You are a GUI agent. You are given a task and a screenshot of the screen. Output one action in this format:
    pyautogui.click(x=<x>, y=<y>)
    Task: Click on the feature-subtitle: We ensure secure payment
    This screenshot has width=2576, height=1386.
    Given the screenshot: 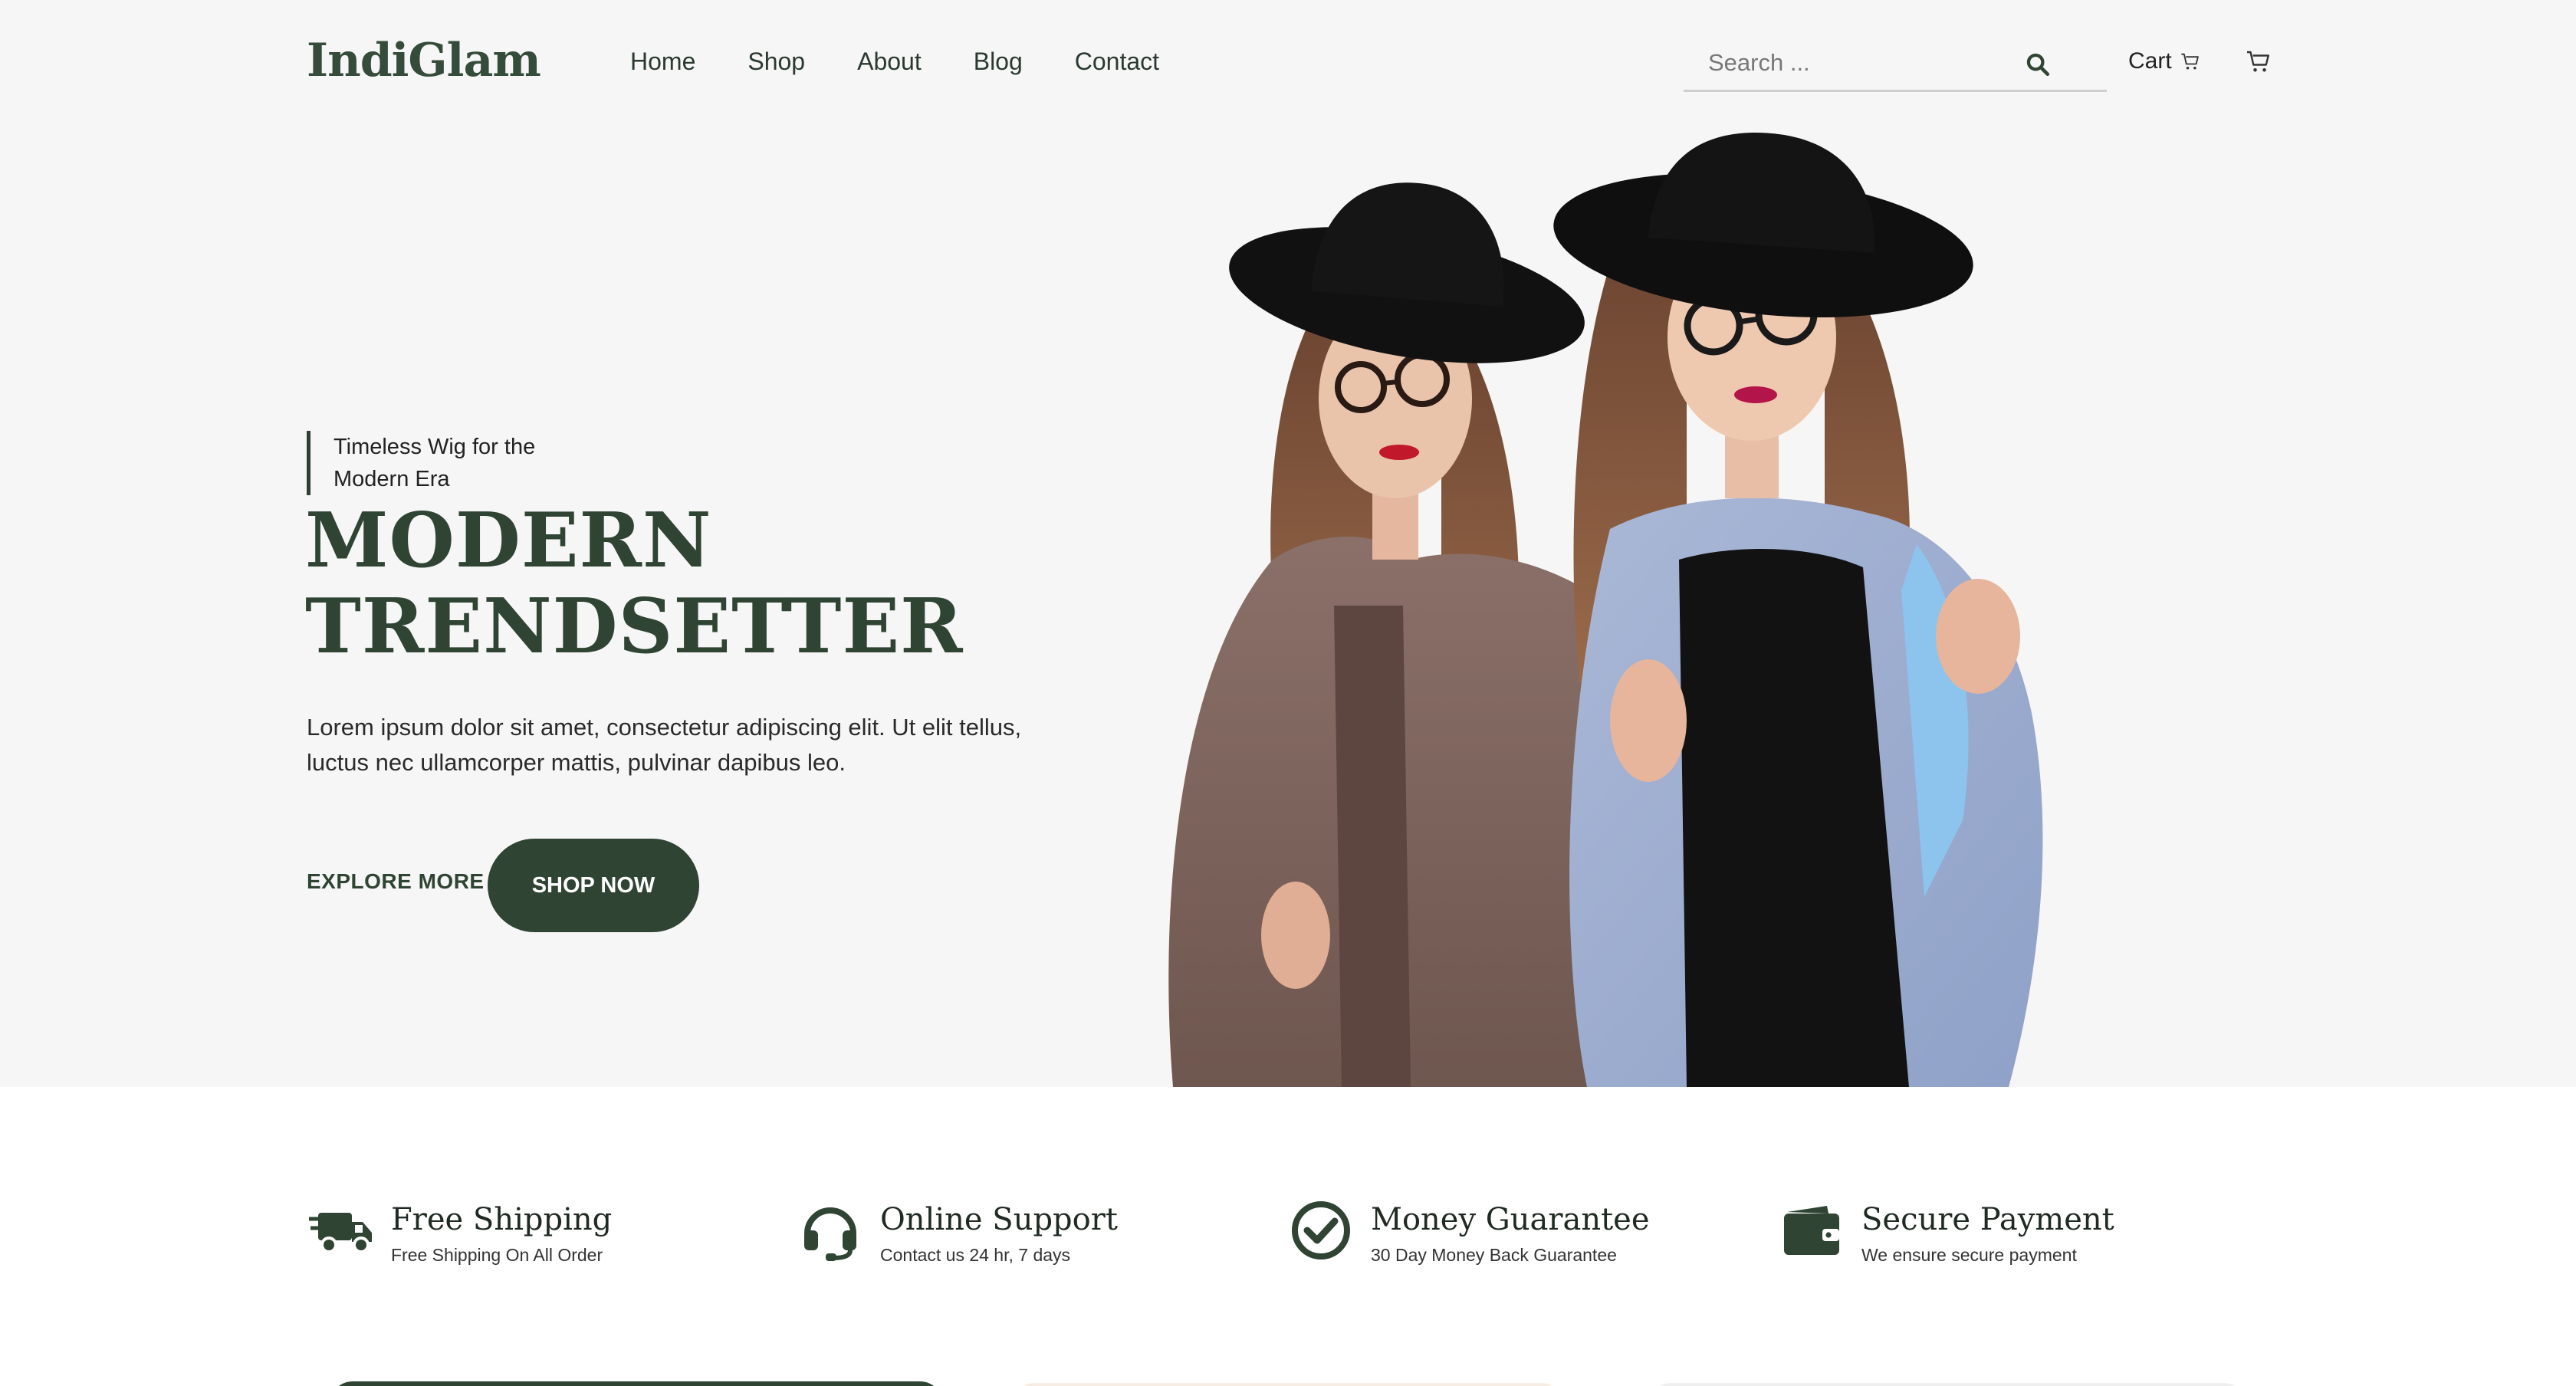 What is the action you would take?
    pyautogui.click(x=1969, y=1255)
    